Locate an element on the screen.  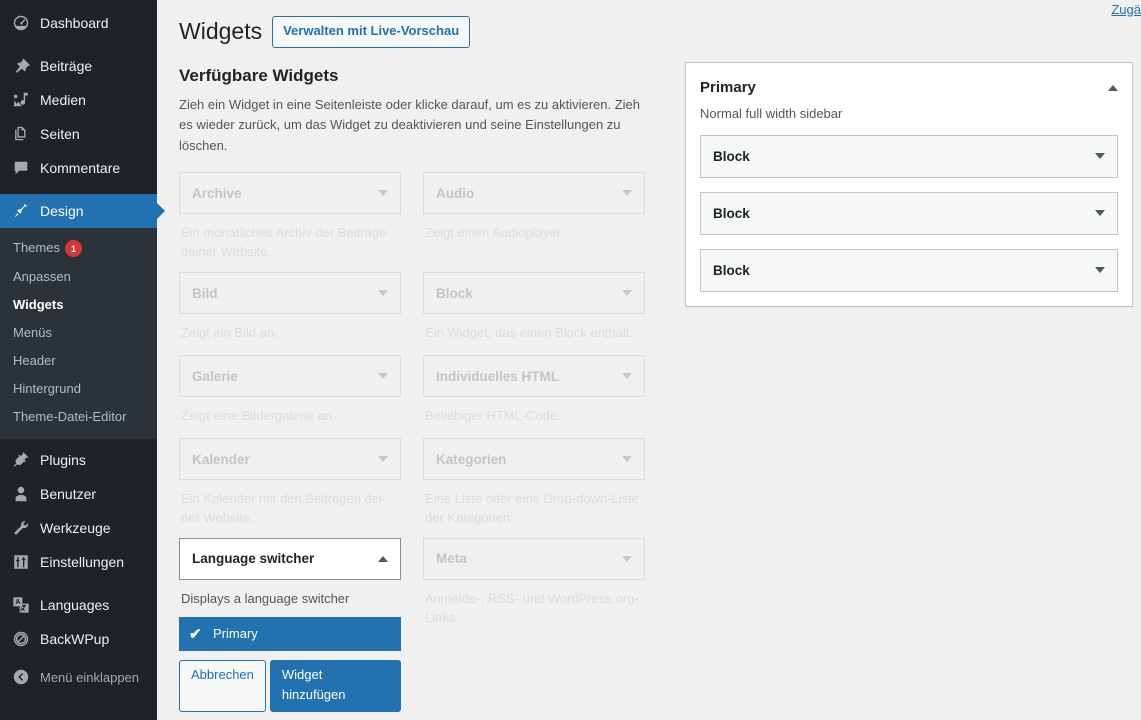
submenu-item-menus: Menüs is located at coordinates (78, 333).